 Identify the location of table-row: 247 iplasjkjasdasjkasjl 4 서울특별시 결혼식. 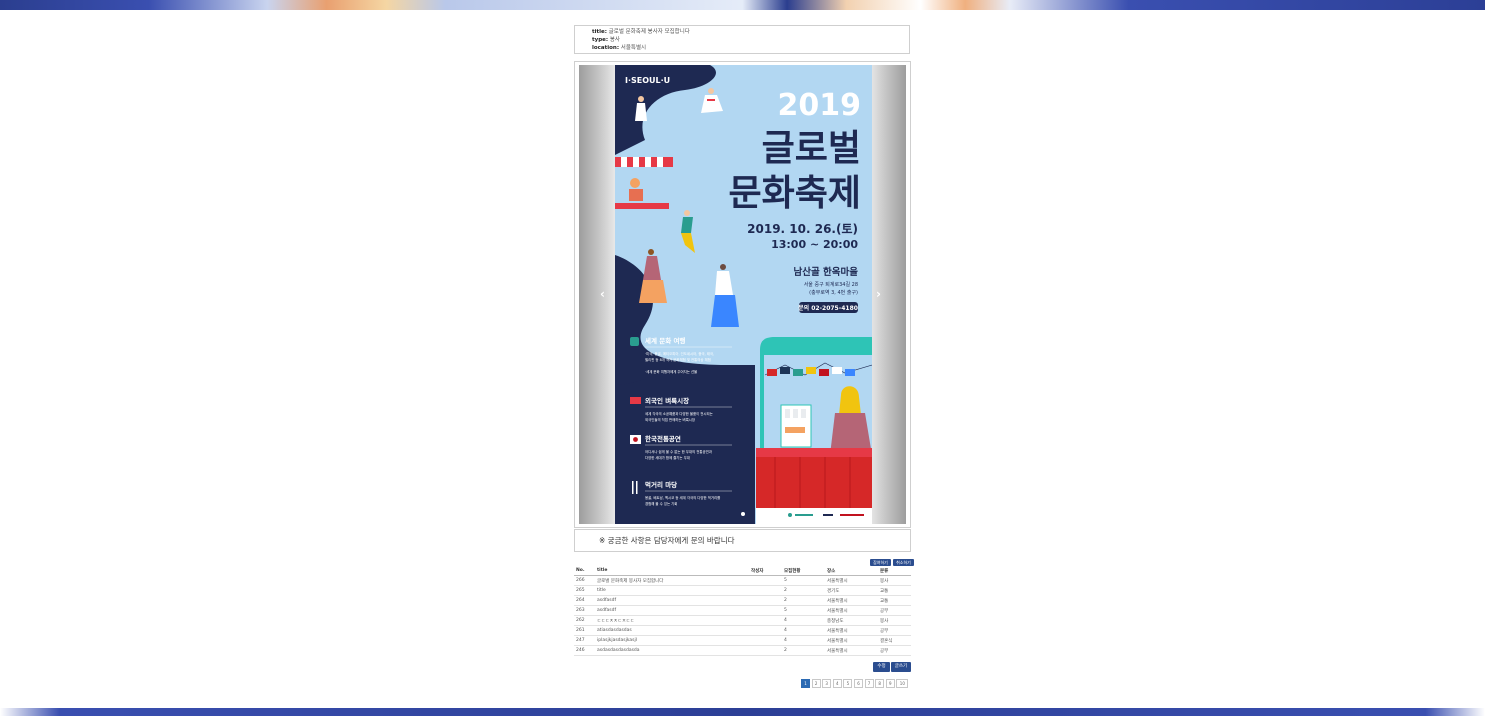
(742, 640).